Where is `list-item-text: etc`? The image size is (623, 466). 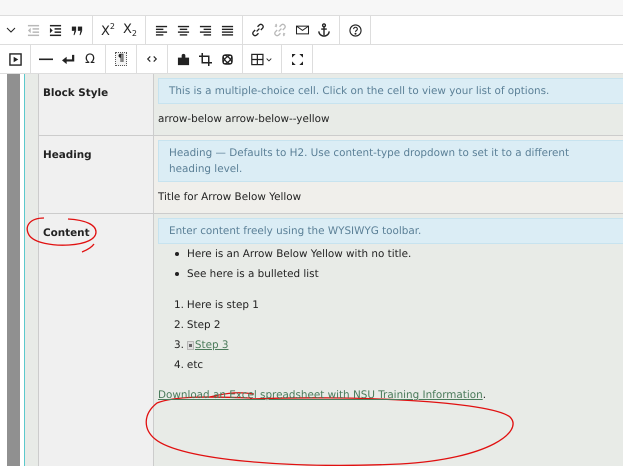
list-item-text: etc is located at coordinates (195, 365).